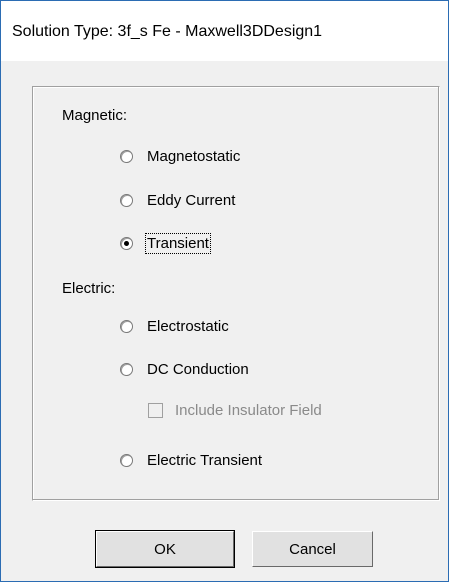 This screenshot has width=449, height=582. Describe the element at coordinates (126, 460) in the screenshot. I see `electric-transient-radio-icon` at that location.